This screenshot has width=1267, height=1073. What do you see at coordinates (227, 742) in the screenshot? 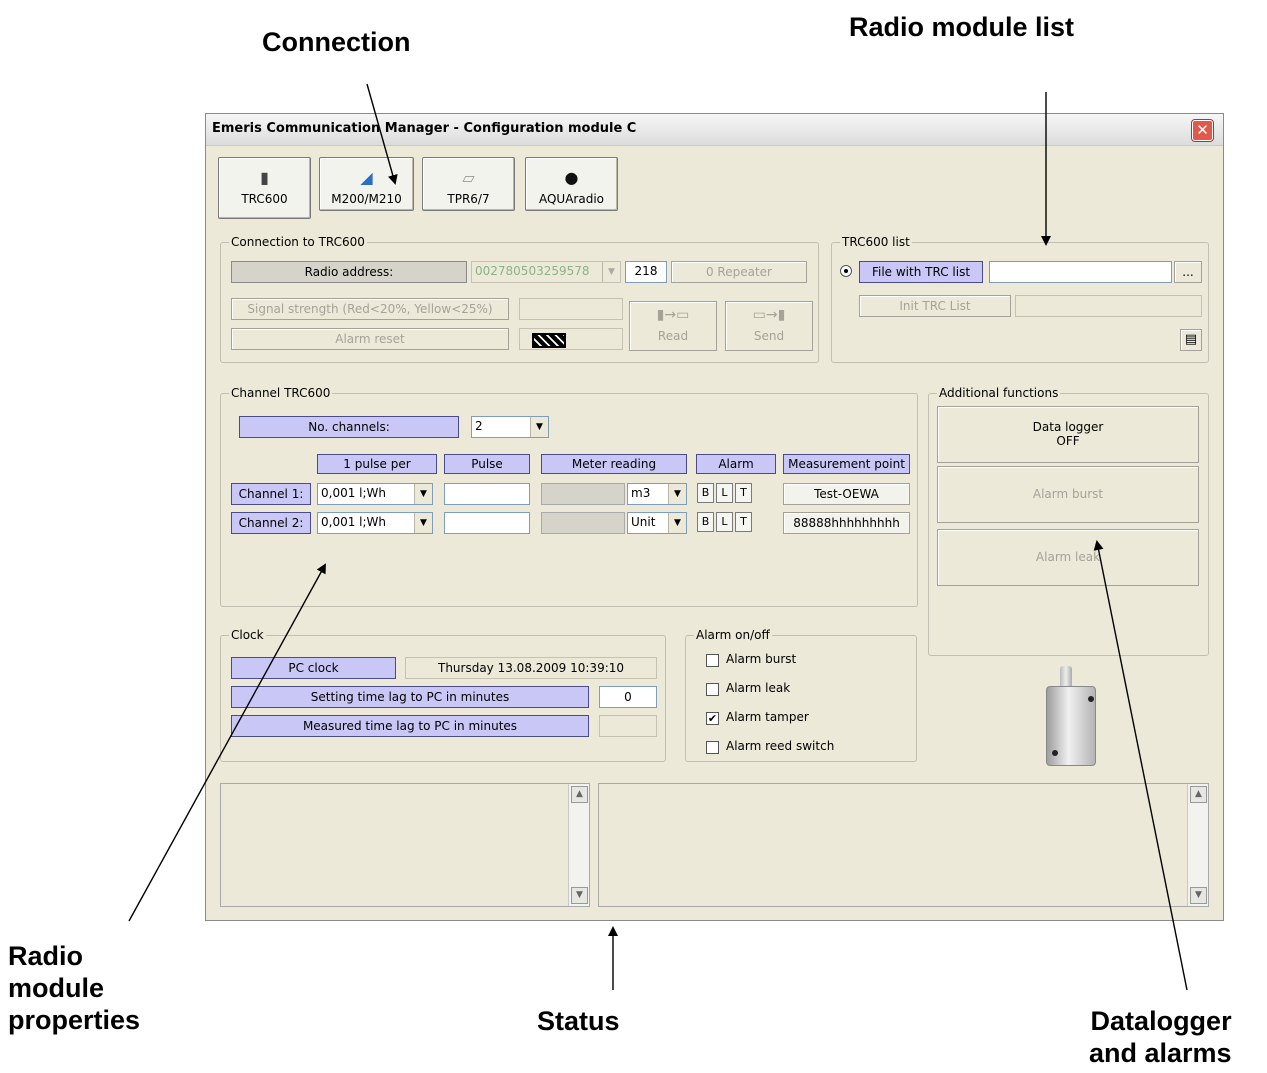
I see `arrow-radio-module-properties` at bounding box center [227, 742].